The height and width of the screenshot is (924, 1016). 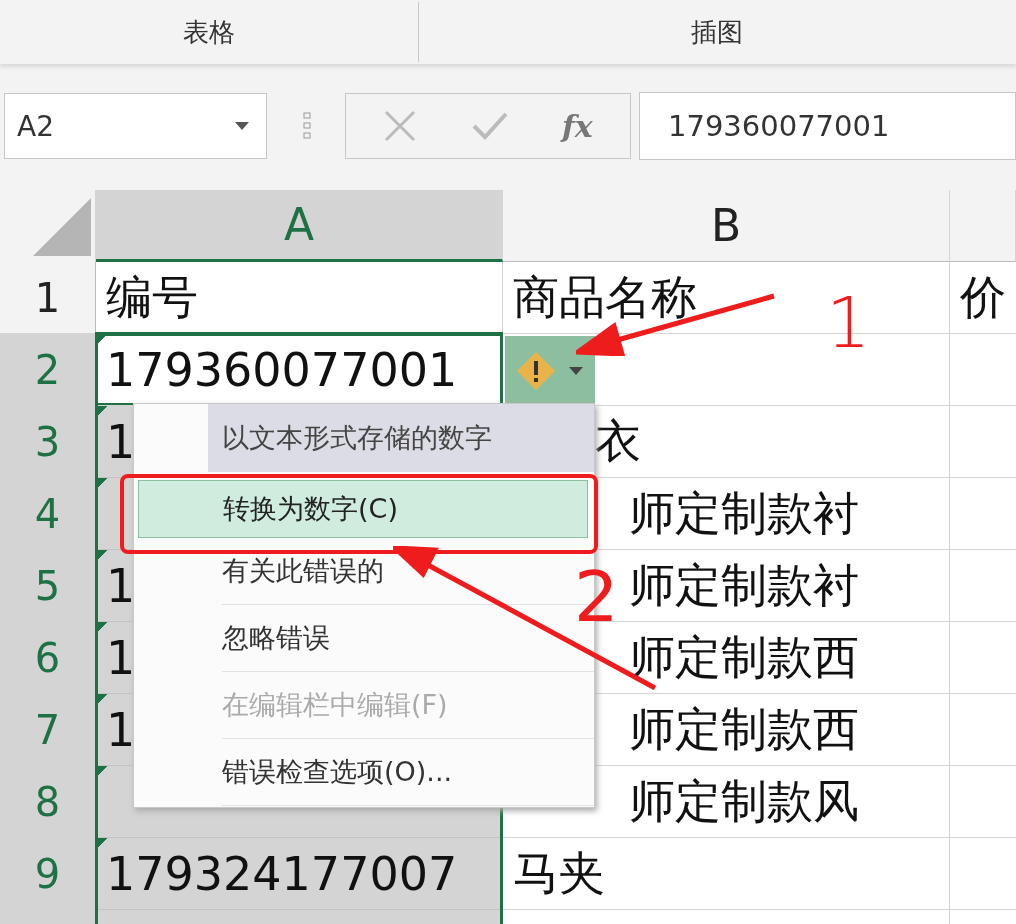 What do you see at coordinates (299, 874) in the screenshot?
I see `table-cell: 179324177007` at bounding box center [299, 874].